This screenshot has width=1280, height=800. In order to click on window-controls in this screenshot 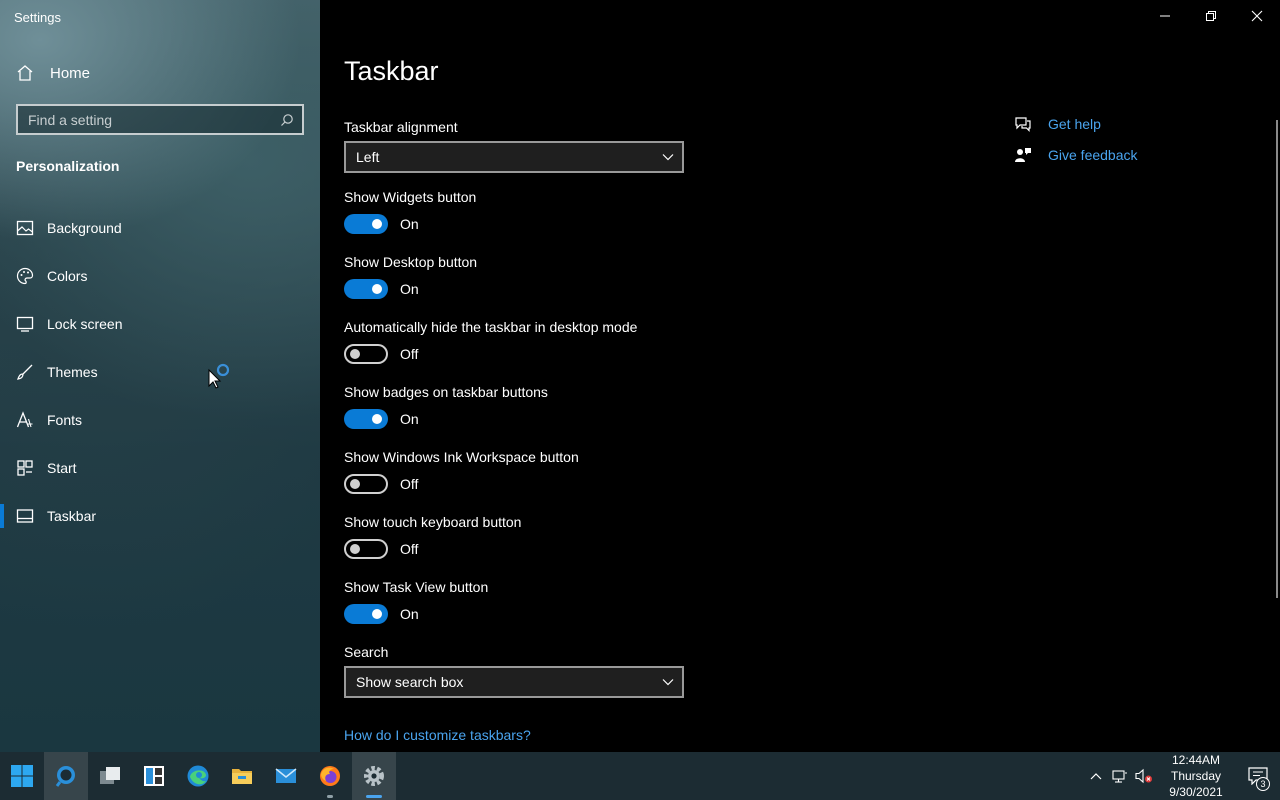, I will do `click(1211, 16)`.